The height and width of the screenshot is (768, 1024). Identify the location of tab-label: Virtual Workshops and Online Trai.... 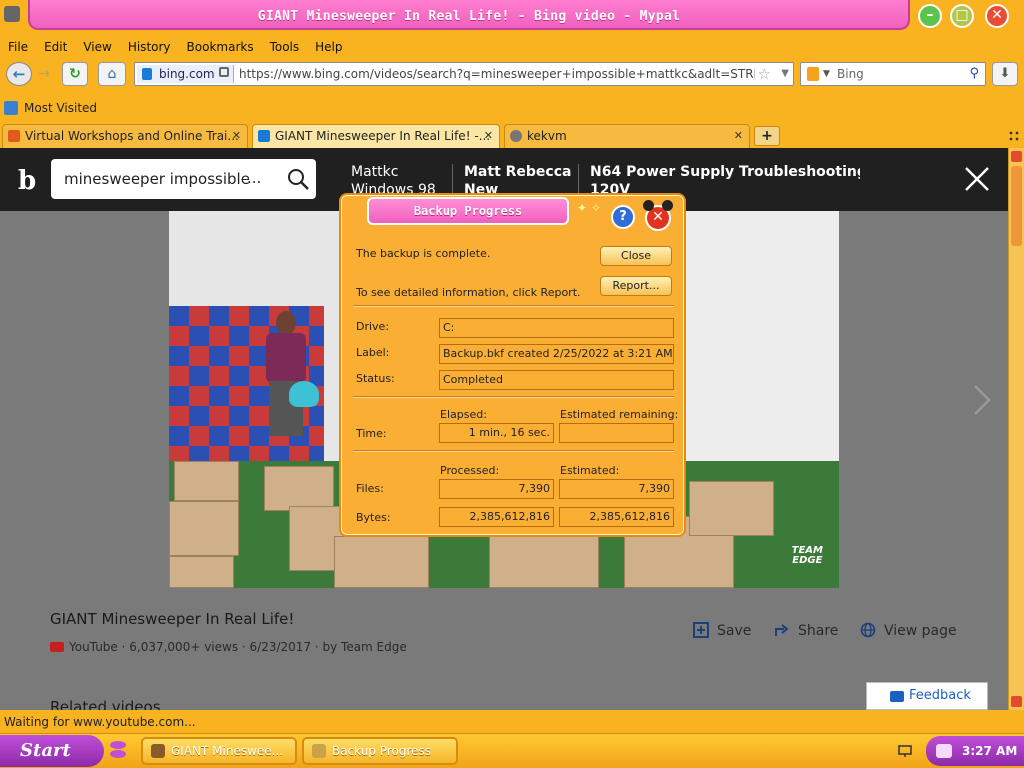
(132, 136).